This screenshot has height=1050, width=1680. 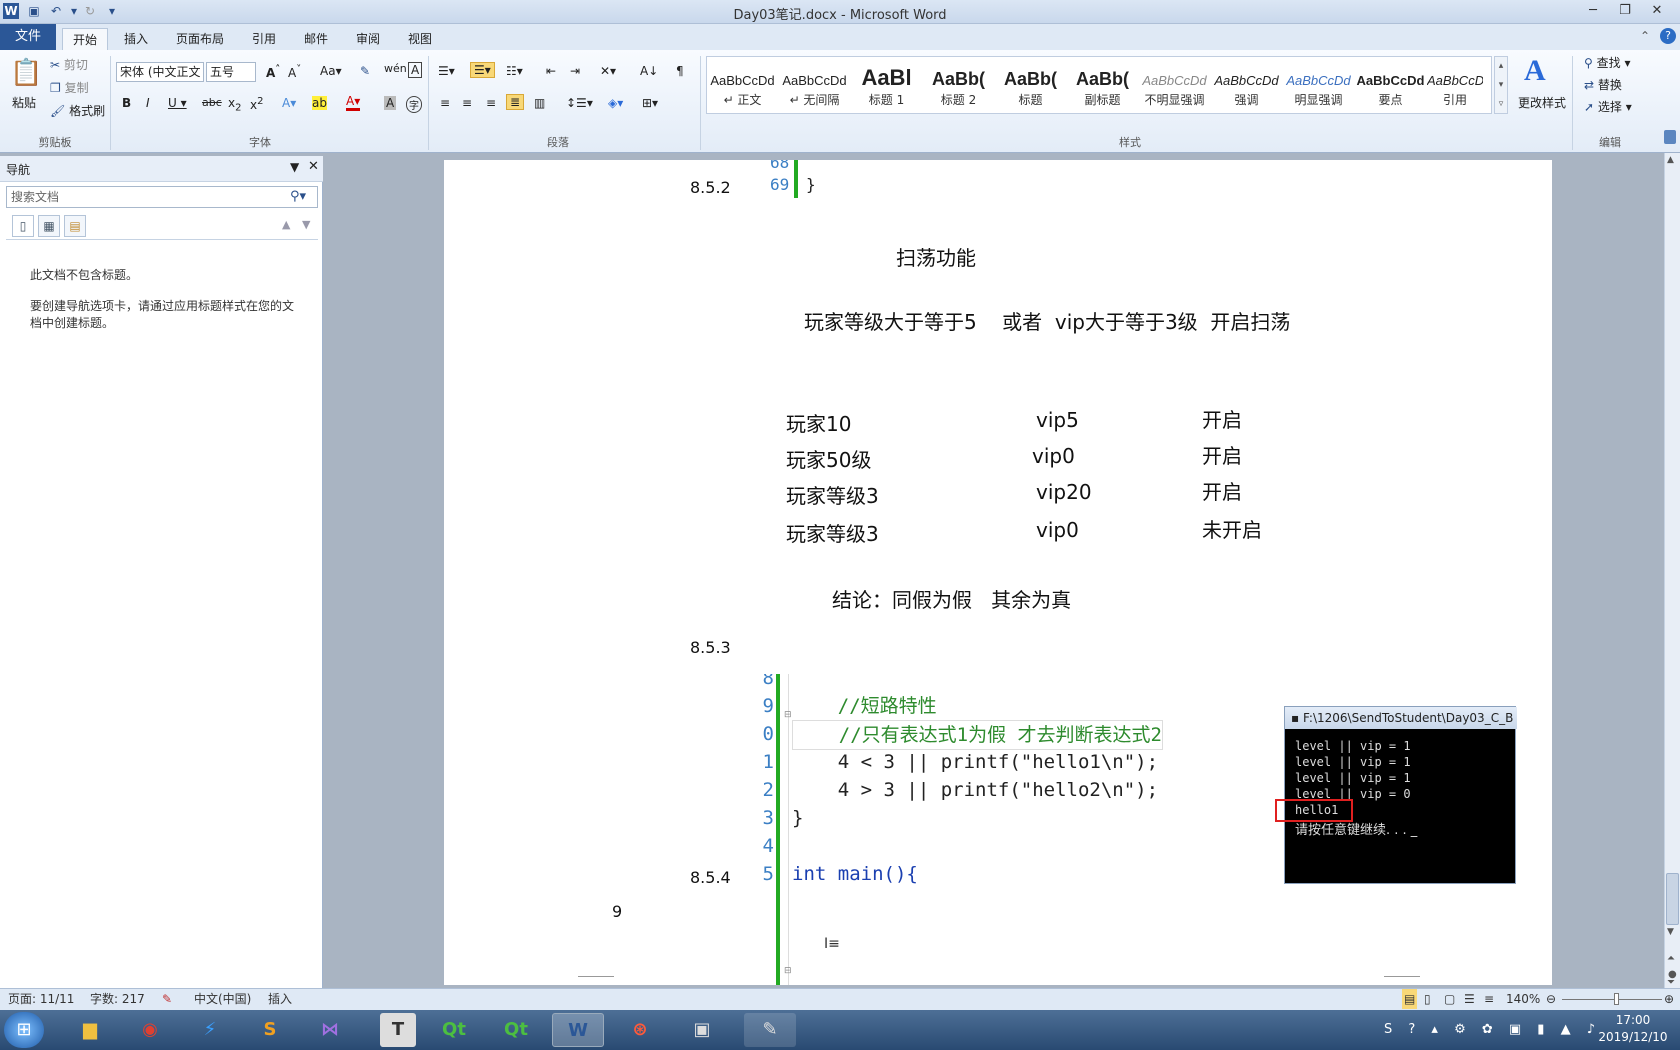 I want to click on next-result-icon: ▼, so click(x=306, y=224).